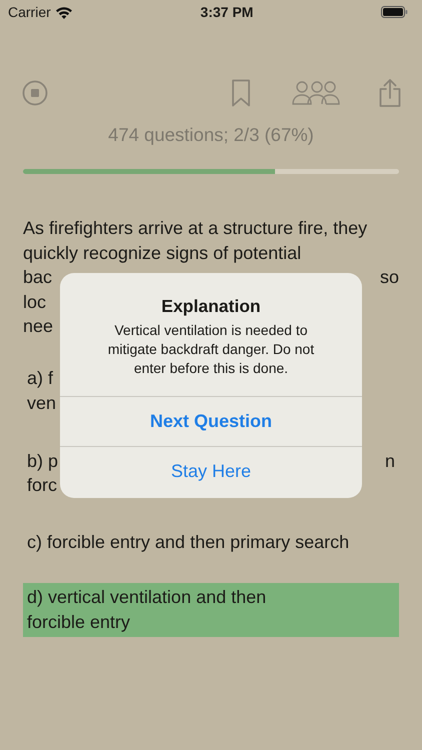 The height and width of the screenshot is (750, 422). Describe the element at coordinates (227, 12) in the screenshot. I see `time-label: 3:37 PM` at that location.